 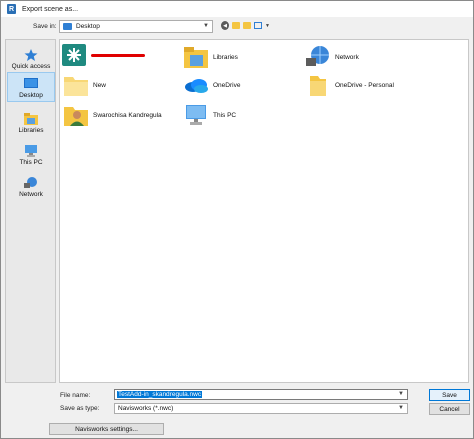 What do you see at coordinates (100, 85) in the screenshot?
I see `item-label: New` at bounding box center [100, 85].